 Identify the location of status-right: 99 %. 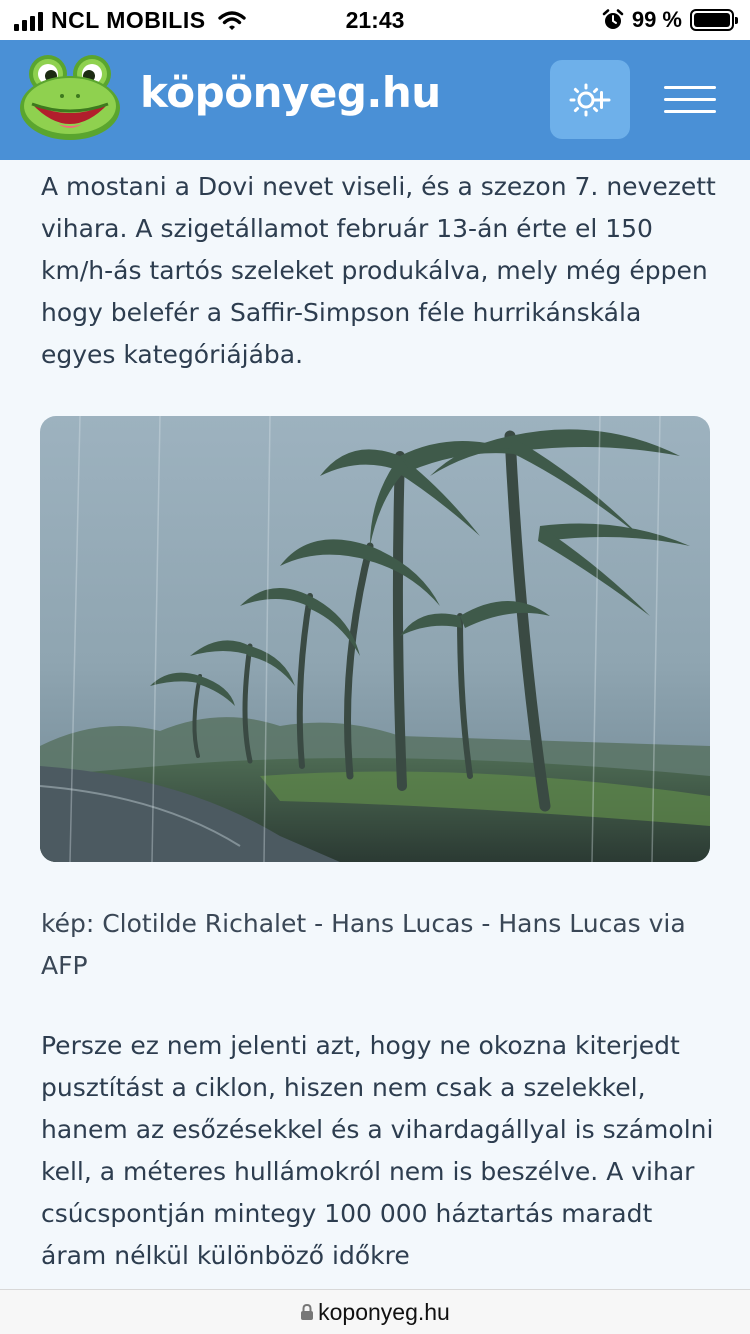
(670, 20).